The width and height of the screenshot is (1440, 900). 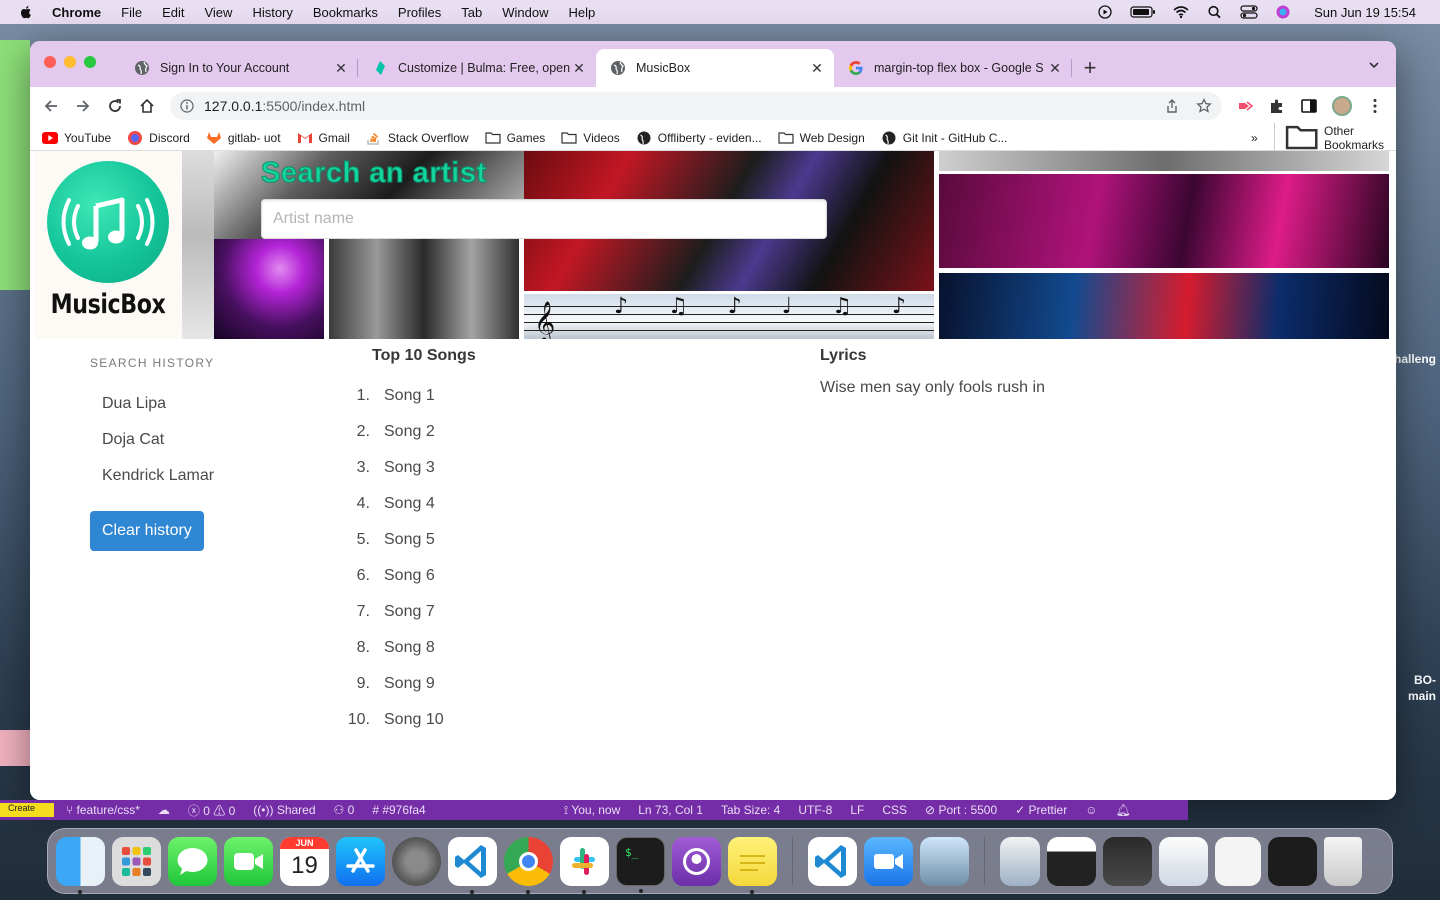 I want to click on extensions-puzzle-icon, so click(x=1277, y=106).